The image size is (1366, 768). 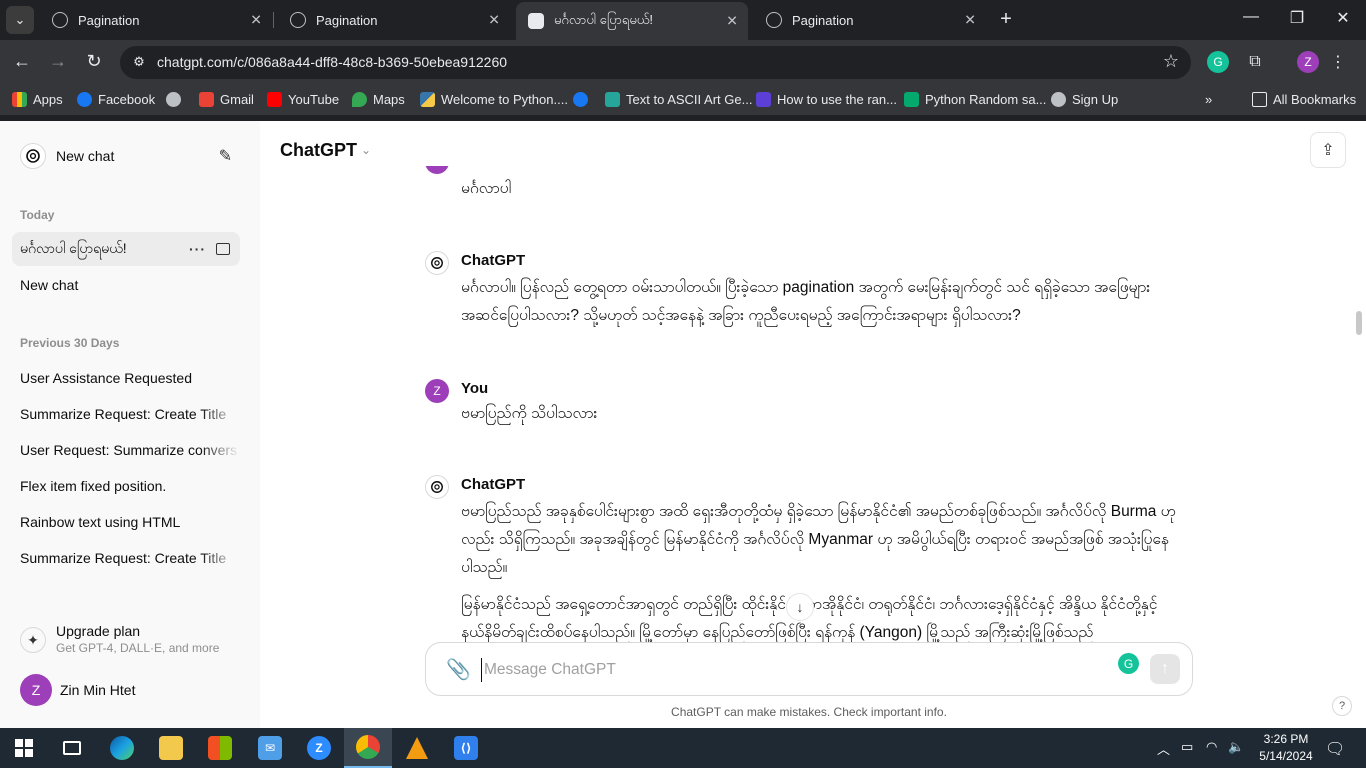 I want to click on chevron-down-icon: ⌄, so click(x=366, y=150).